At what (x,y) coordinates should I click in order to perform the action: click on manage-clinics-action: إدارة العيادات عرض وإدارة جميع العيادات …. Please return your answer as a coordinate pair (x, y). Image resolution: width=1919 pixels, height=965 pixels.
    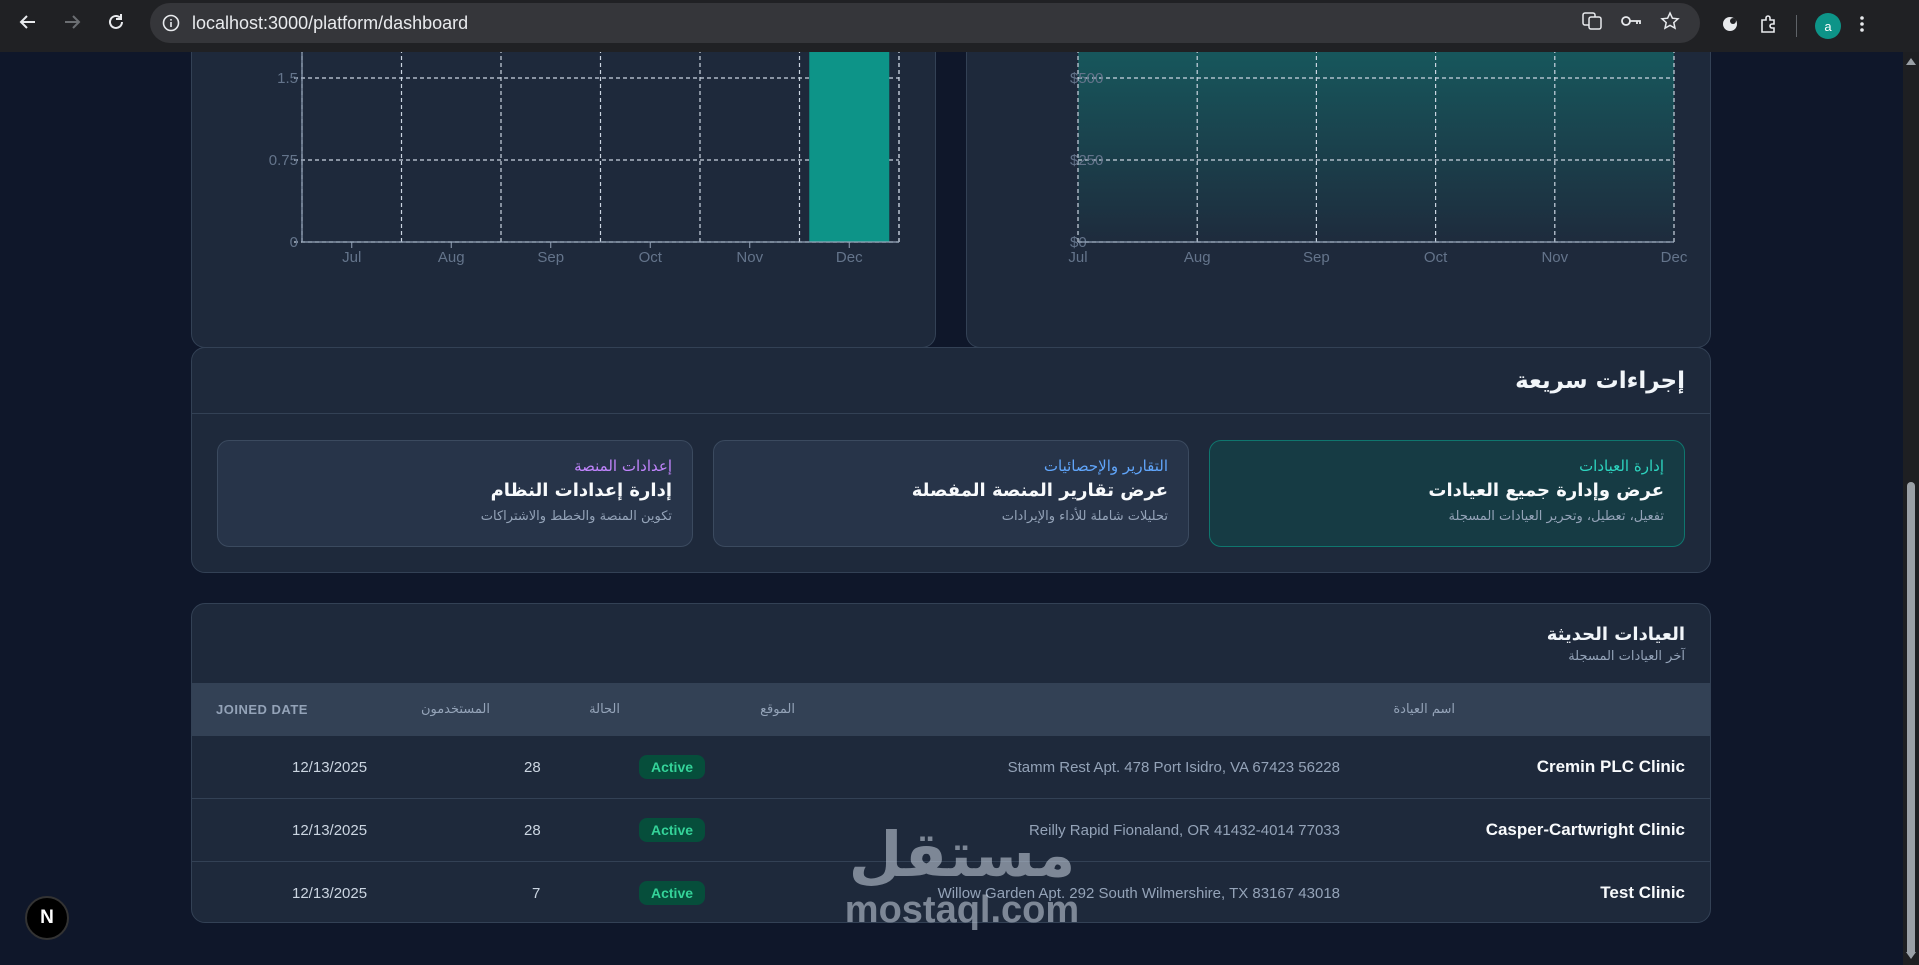
    Looking at the image, I should click on (1447, 493).